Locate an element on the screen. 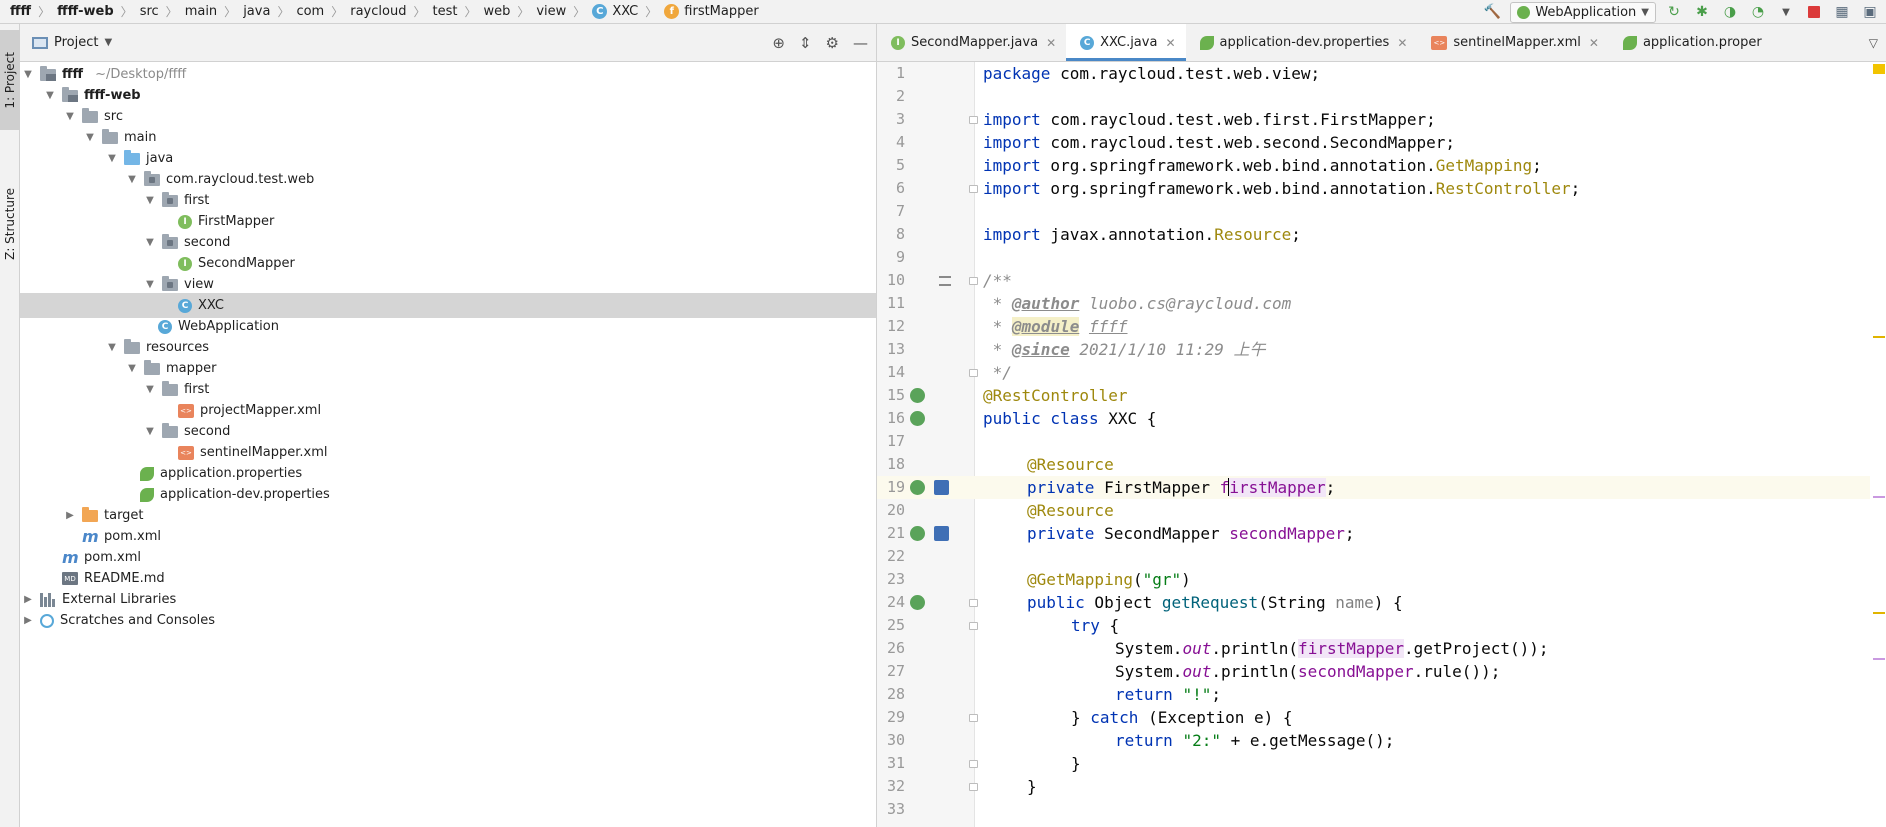 This screenshot has height=827, width=1886. code-token: (String is located at coordinates (1297, 602).